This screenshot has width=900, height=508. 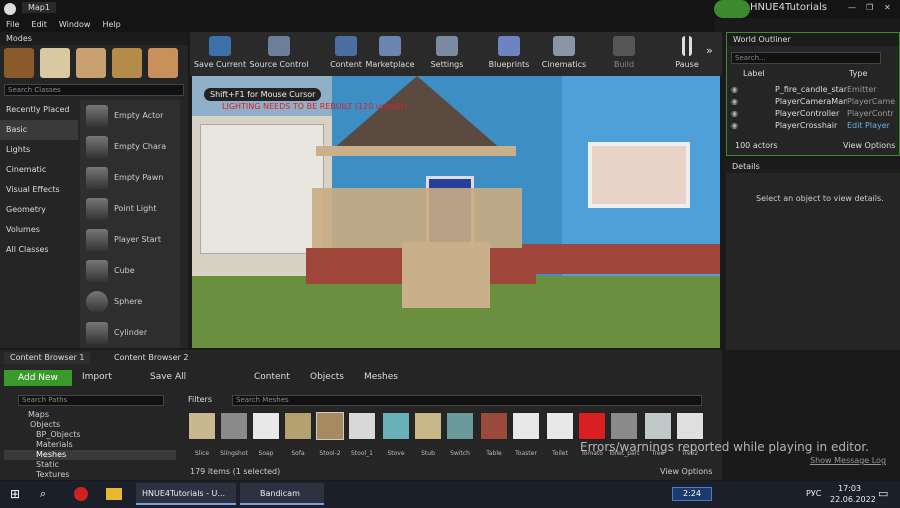 I want to click on content-view-options: View Options, so click(x=686, y=471).